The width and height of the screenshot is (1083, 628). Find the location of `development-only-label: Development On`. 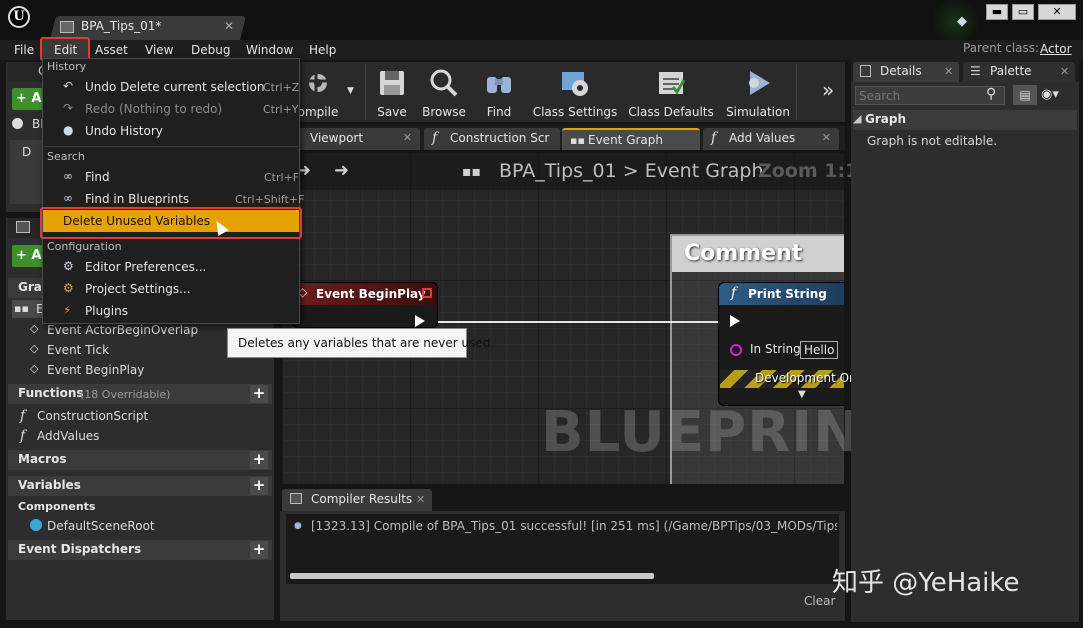

development-only-label: Development On is located at coordinates (806, 378).